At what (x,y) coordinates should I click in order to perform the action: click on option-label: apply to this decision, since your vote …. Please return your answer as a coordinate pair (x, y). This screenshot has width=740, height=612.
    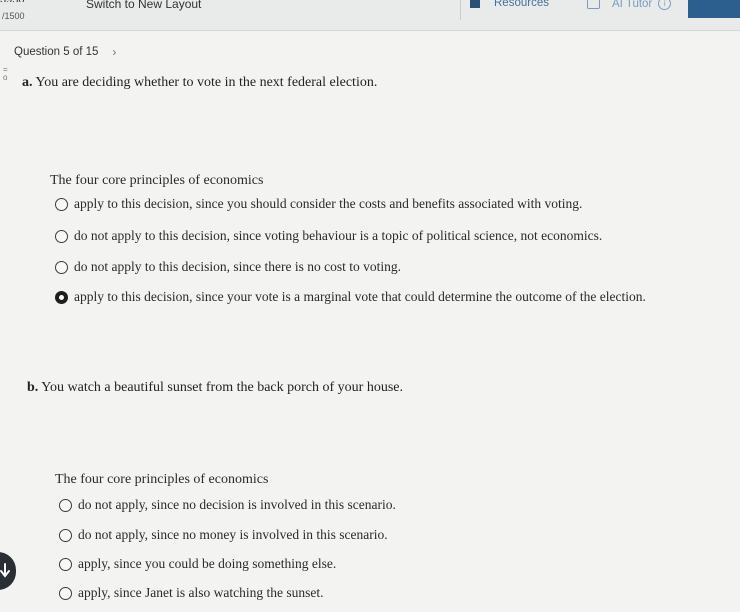
    Looking at the image, I should click on (360, 296).